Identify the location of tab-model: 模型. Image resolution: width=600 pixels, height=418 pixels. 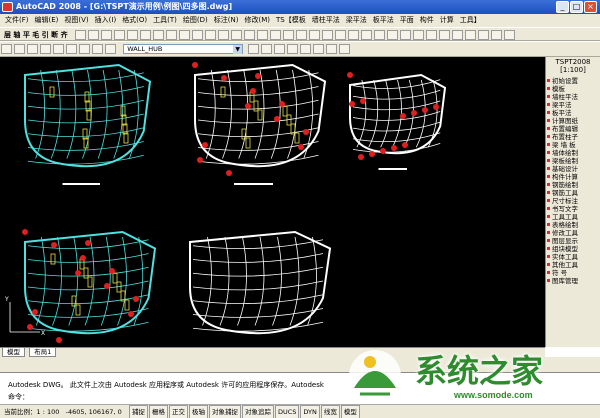
(13, 352).